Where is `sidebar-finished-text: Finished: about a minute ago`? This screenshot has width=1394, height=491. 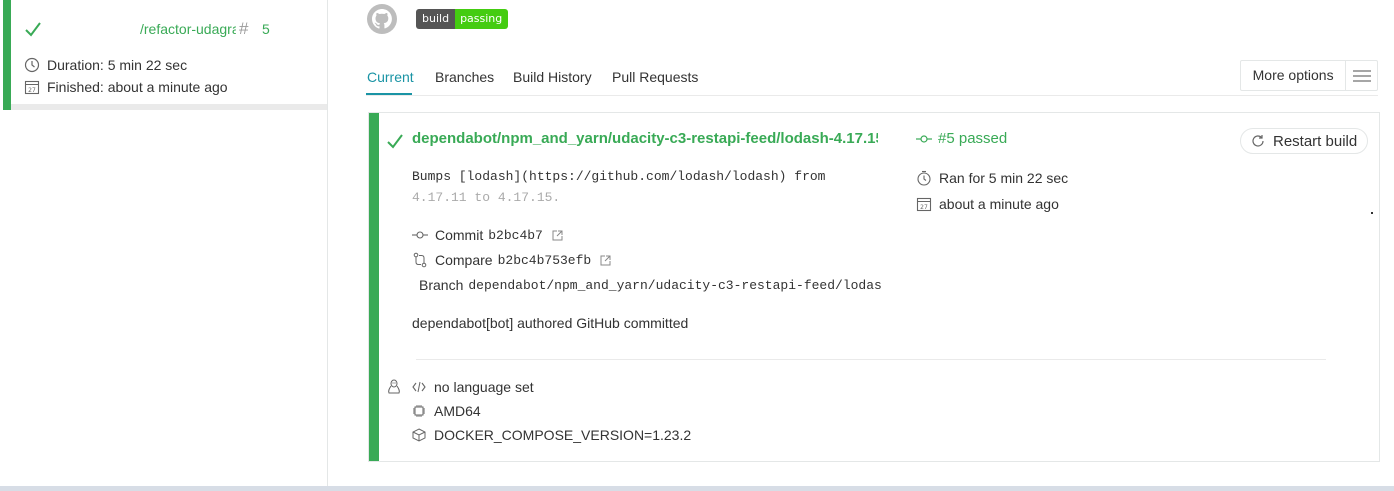
sidebar-finished-text: Finished: about a minute ago is located at coordinates (137, 87).